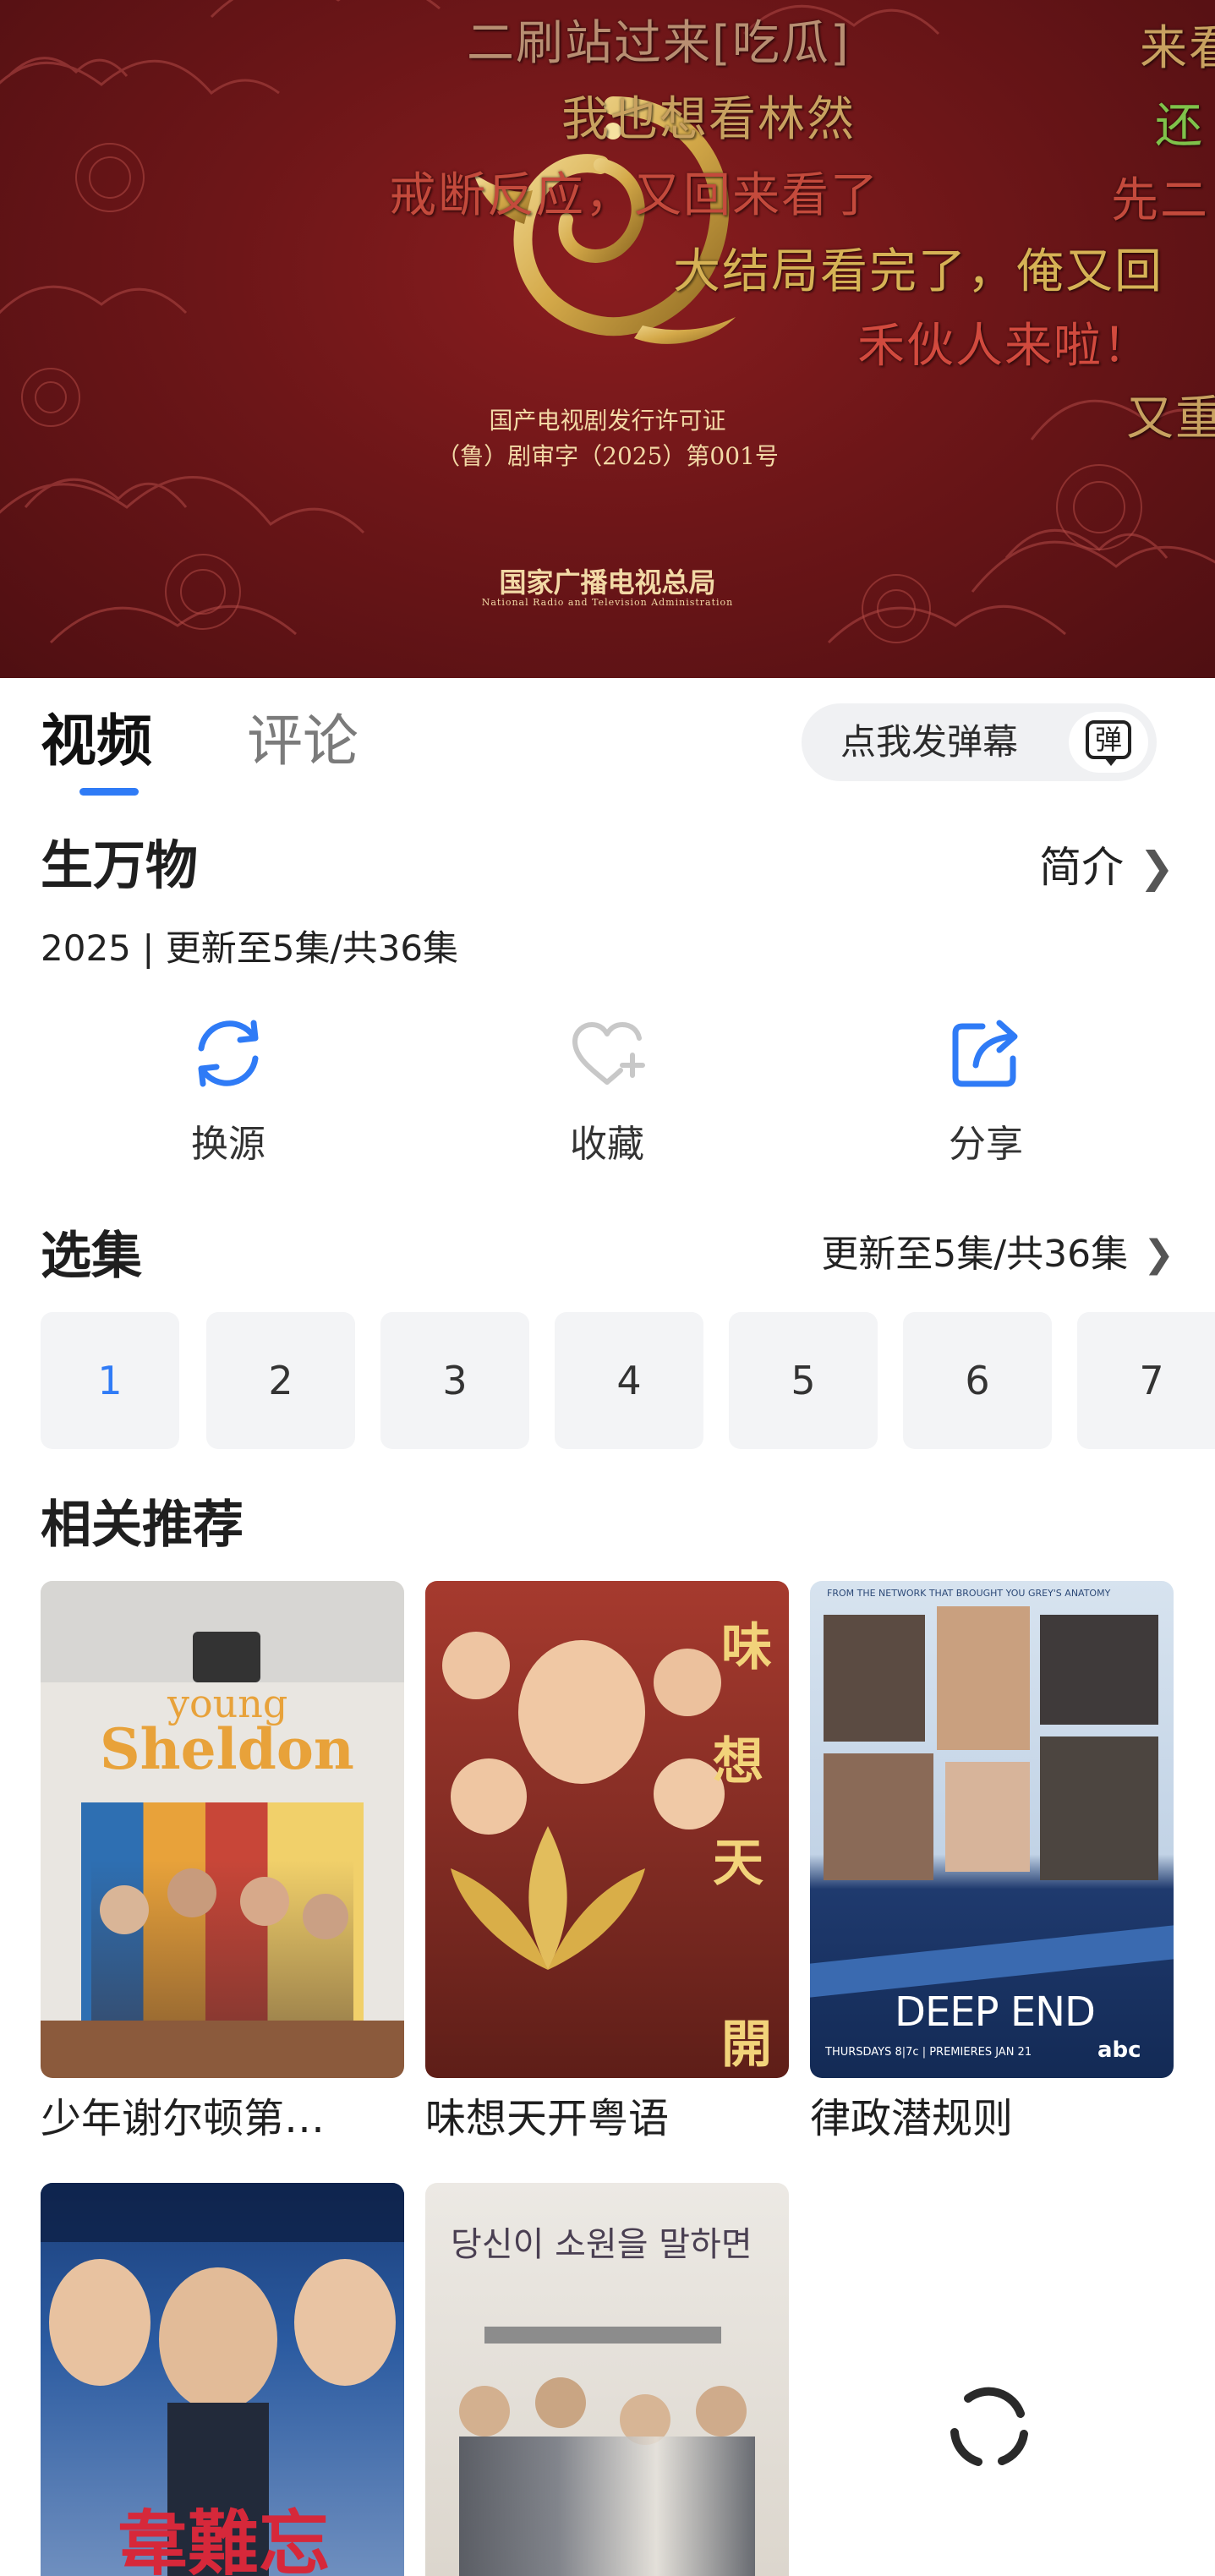  Describe the element at coordinates (607, 582) in the screenshot. I see `agency-name: 国家广播电视总局` at that location.